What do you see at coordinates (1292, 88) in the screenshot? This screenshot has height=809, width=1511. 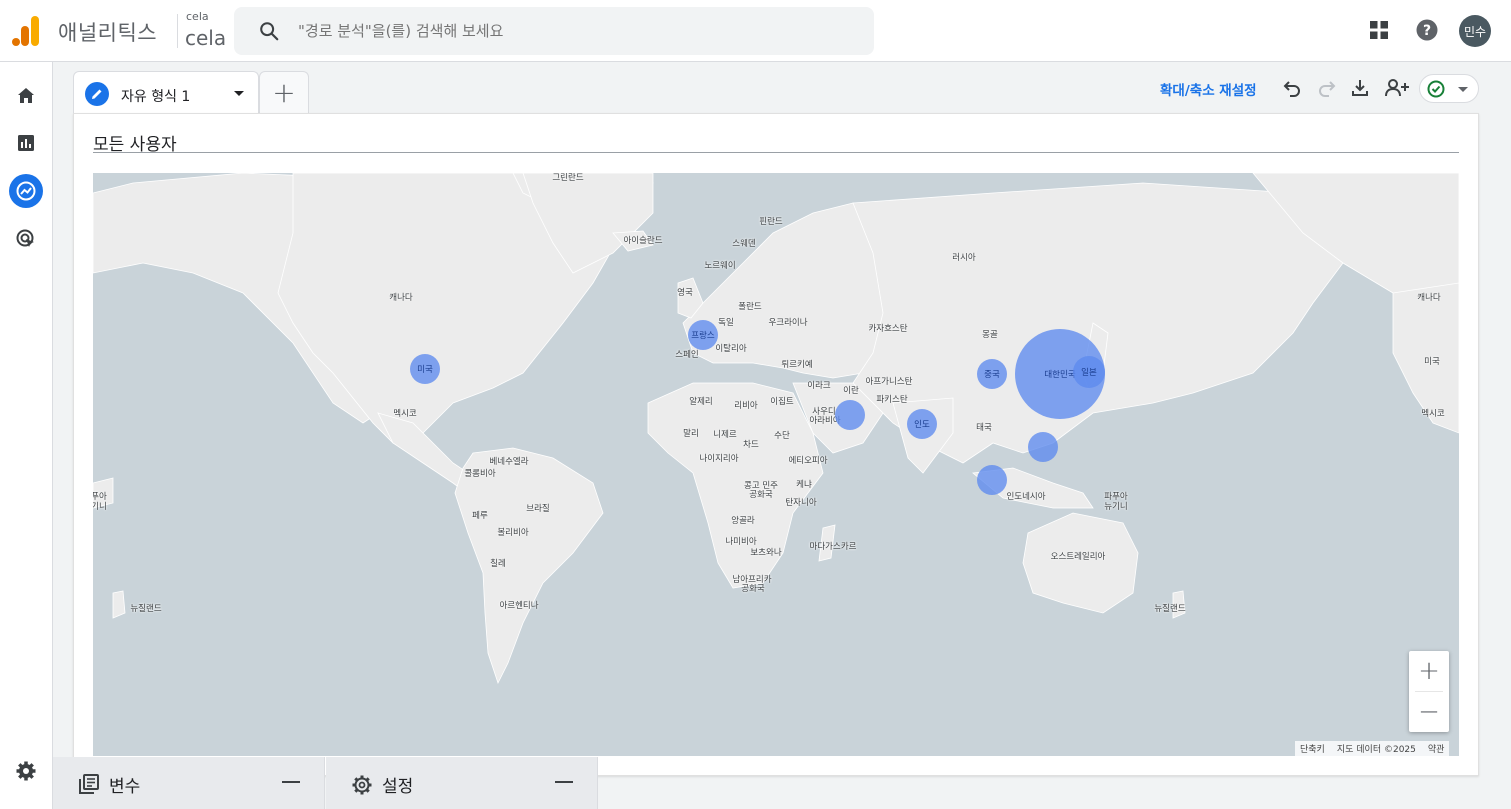 I see `undo-icon` at bounding box center [1292, 88].